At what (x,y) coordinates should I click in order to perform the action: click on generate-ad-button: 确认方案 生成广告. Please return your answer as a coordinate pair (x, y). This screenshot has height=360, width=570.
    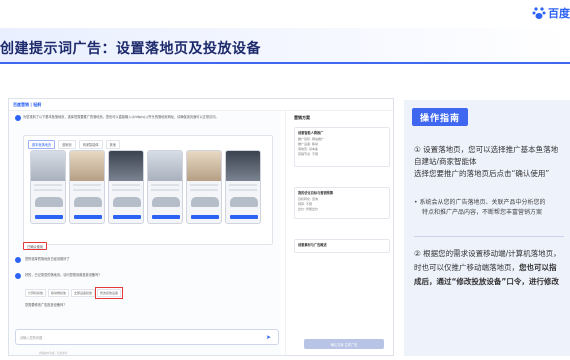
    Looking at the image, I should click on (344, 344).